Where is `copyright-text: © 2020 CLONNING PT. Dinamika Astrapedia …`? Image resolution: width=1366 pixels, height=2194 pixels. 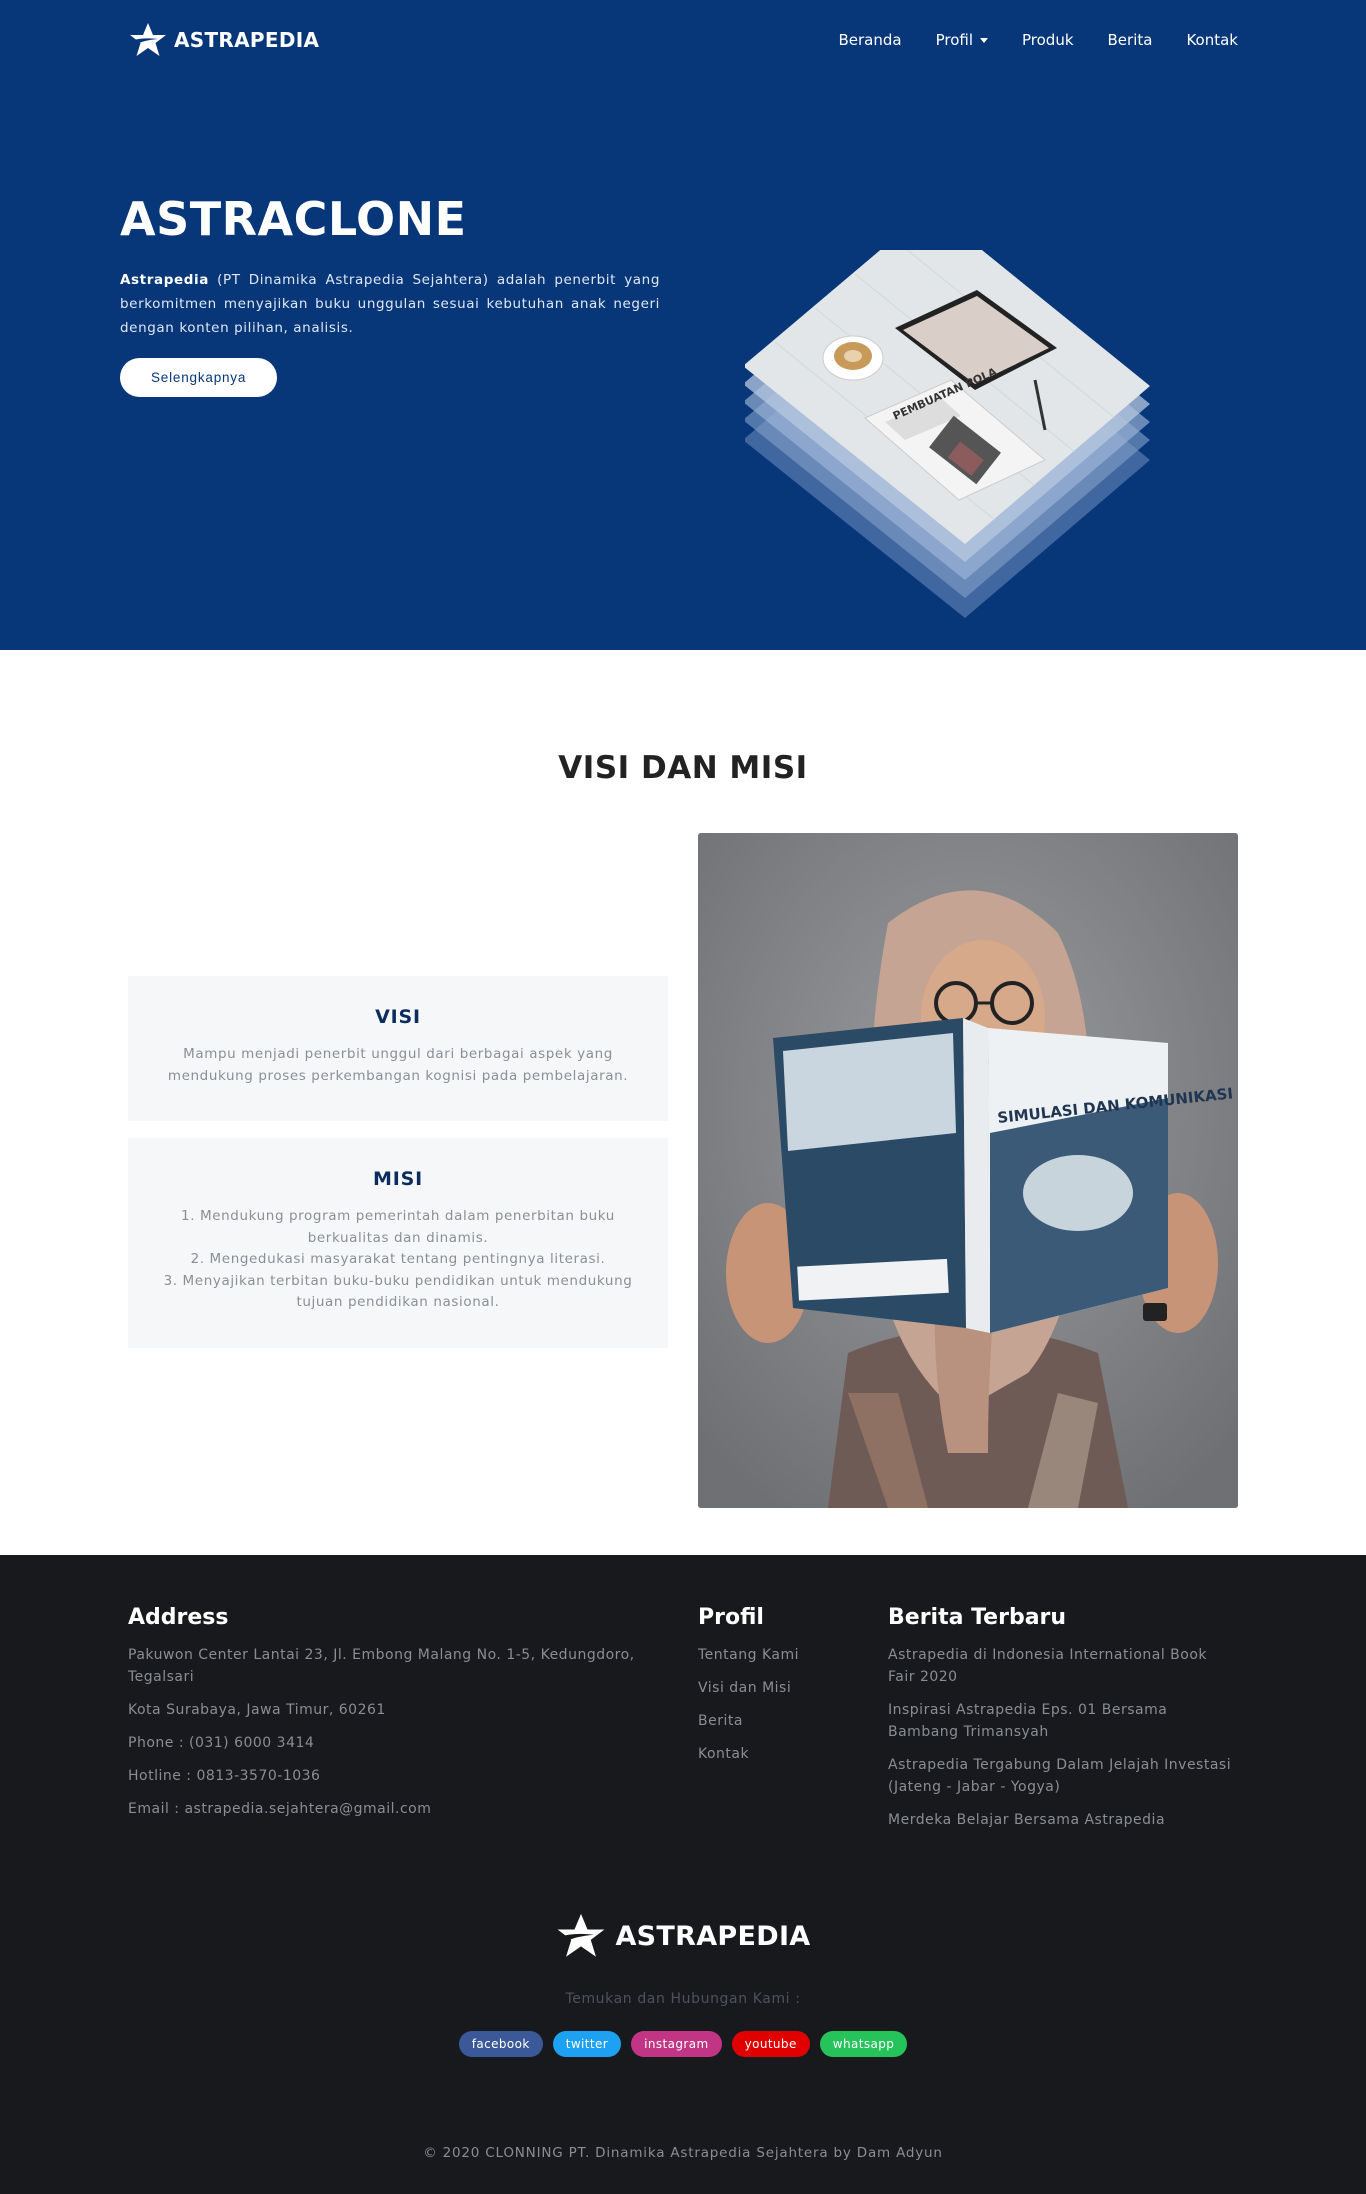 copyright-text: © 2020 CLONNING PT. Dinamika Astrapedia … is located at coordinates (683, 2153).